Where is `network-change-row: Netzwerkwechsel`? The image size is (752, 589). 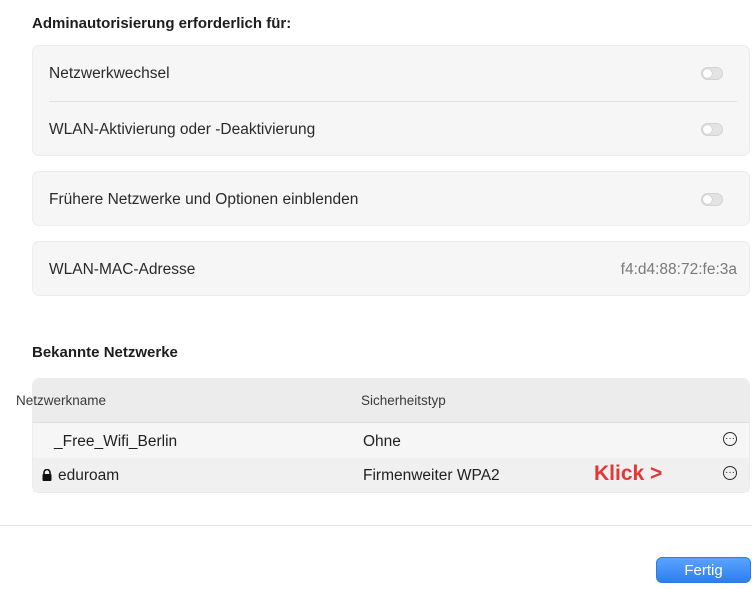 network-change-row: Netzwerkwechsel is located at coordinates (391, 73).